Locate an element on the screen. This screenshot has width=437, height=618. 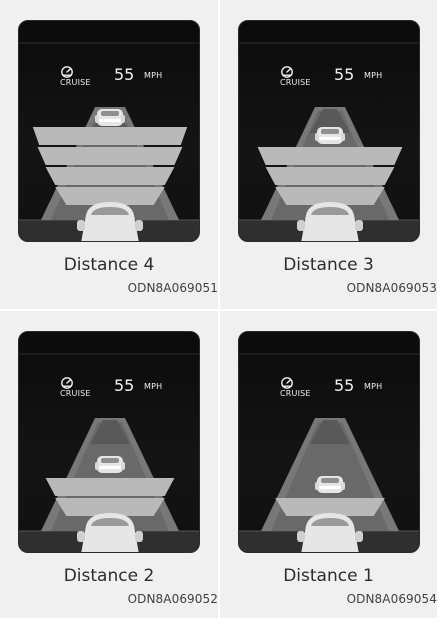
image-code: ODN8A069054 is located at coordinates (391, 599).